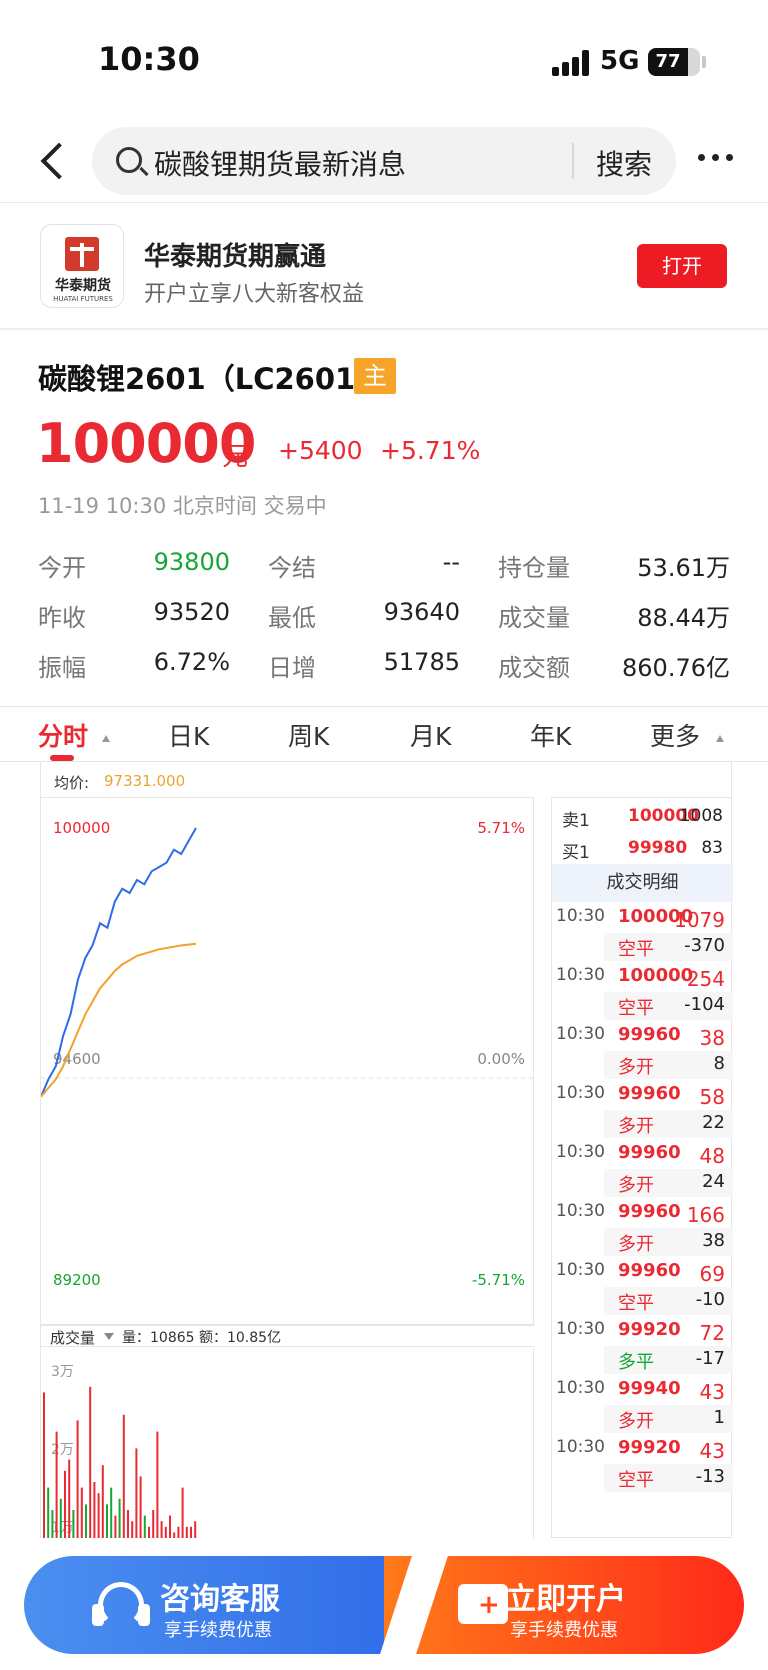 The width and height of the screenshot is (768, 1670). I want to click on tab-daily-k: 日K, so click(188, 735).